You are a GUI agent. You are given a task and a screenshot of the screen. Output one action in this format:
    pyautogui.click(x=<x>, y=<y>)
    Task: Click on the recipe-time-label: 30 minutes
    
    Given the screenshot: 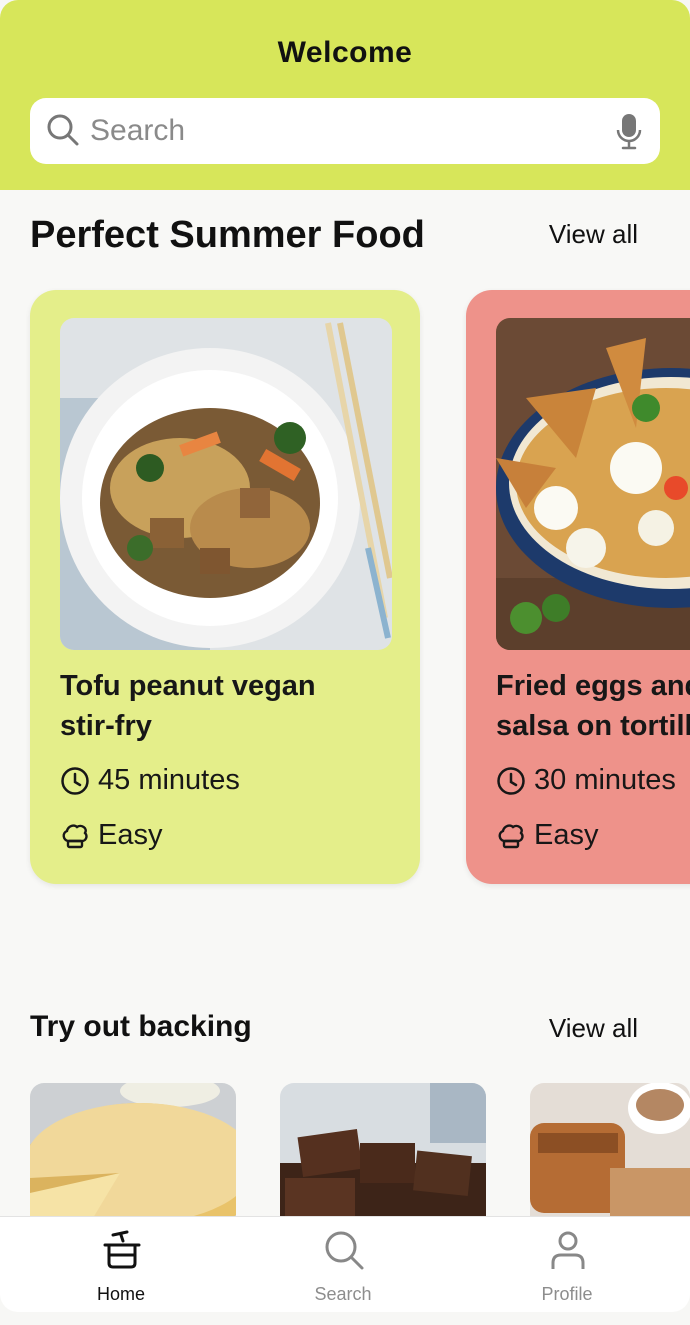 What is the action you would take?
    pyautogui.click(x=605, y=780)
    